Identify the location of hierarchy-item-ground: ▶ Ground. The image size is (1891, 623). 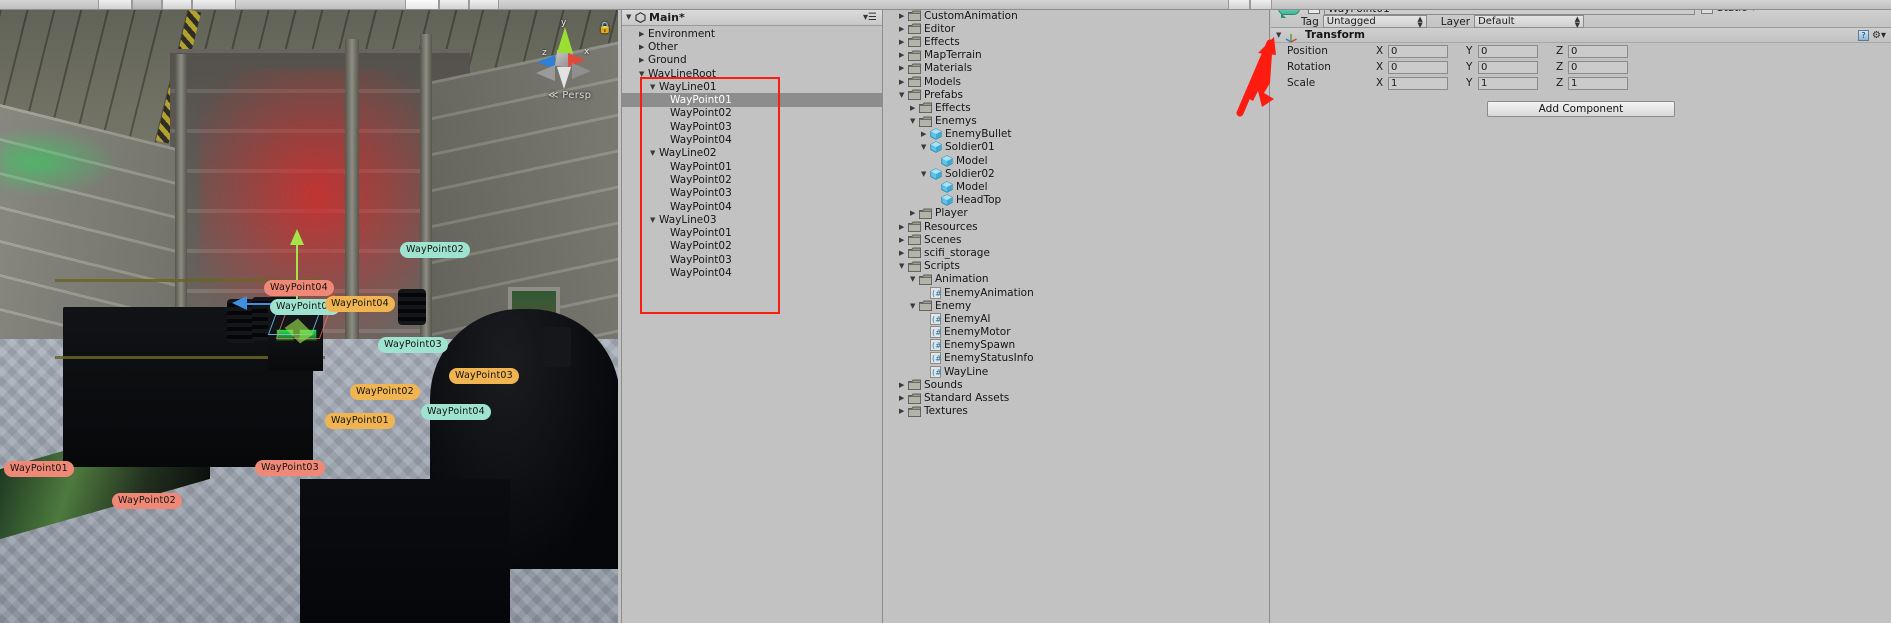
(752, 60).